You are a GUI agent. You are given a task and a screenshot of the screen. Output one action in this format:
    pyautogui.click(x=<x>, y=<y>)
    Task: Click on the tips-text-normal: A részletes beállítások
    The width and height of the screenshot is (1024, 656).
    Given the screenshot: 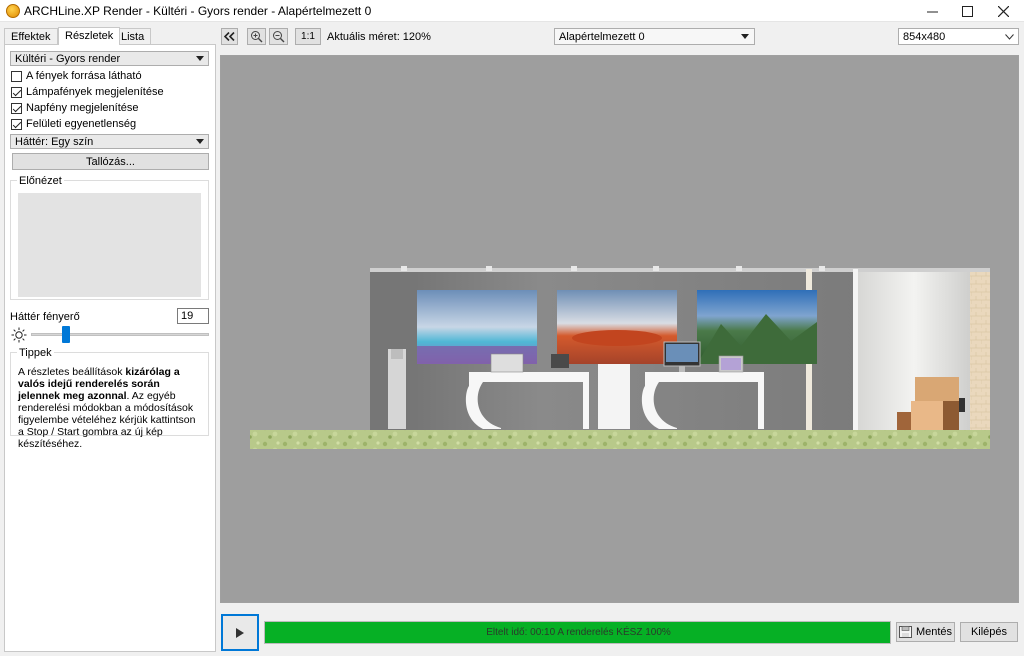 What is the action you would take?
    pyautogui.click(x=72, y=372)
    